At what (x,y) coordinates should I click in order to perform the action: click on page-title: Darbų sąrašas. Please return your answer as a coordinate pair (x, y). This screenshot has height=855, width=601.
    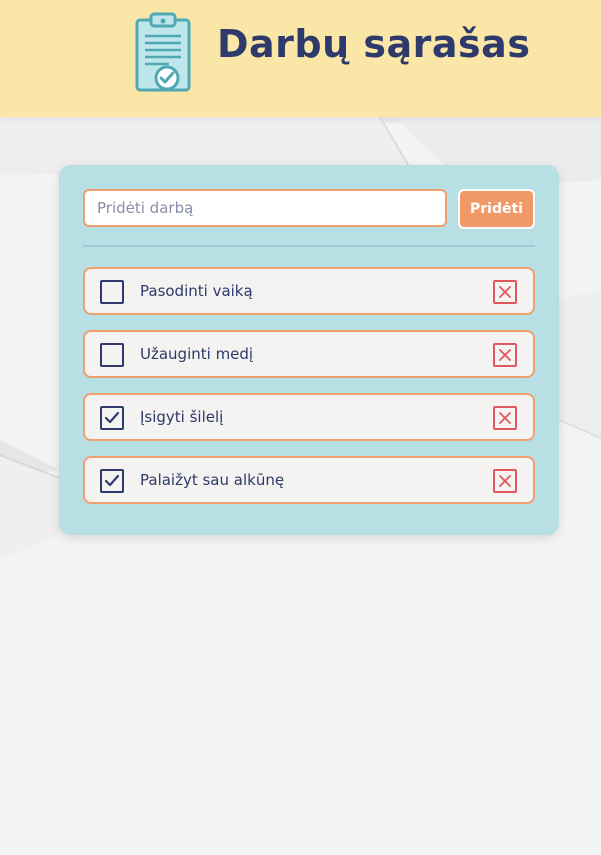
    Looking at the image, I should click on (374, 44).